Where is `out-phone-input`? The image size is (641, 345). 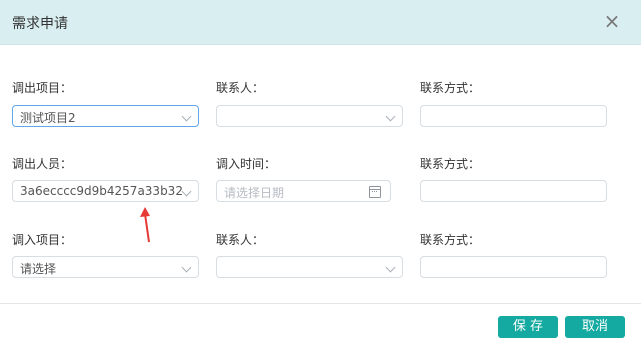
out-phone-input is located at coordinates (513, 116).